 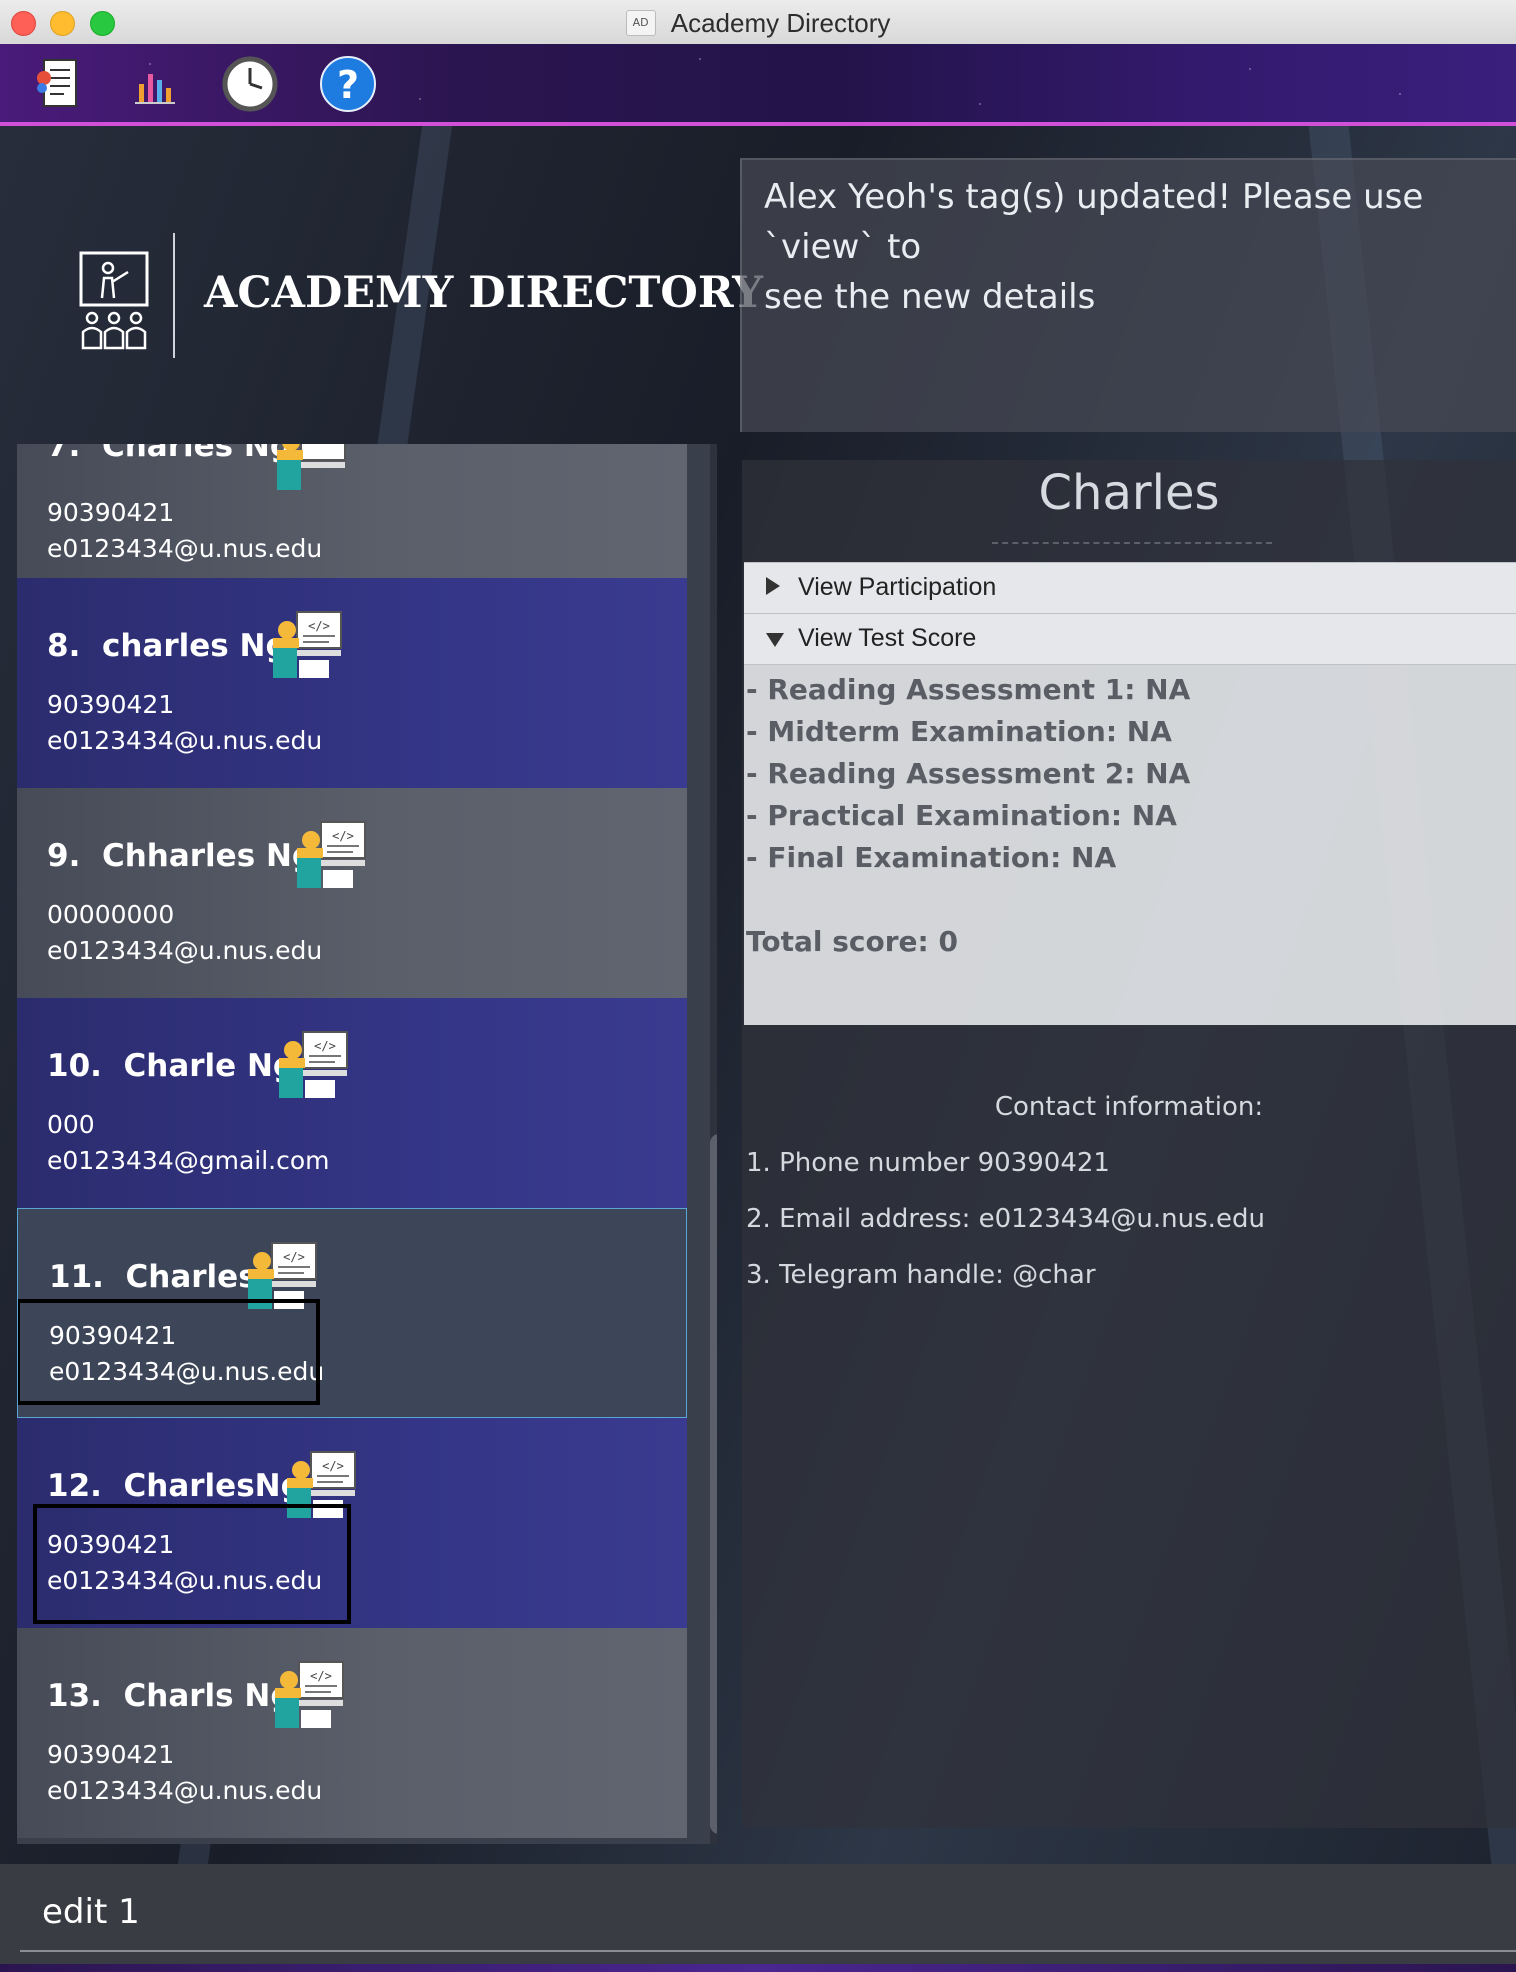 What do you see at coordinates (60, 84) in the screenshot?
I see `document-icon` at bounding box center [60, 84].